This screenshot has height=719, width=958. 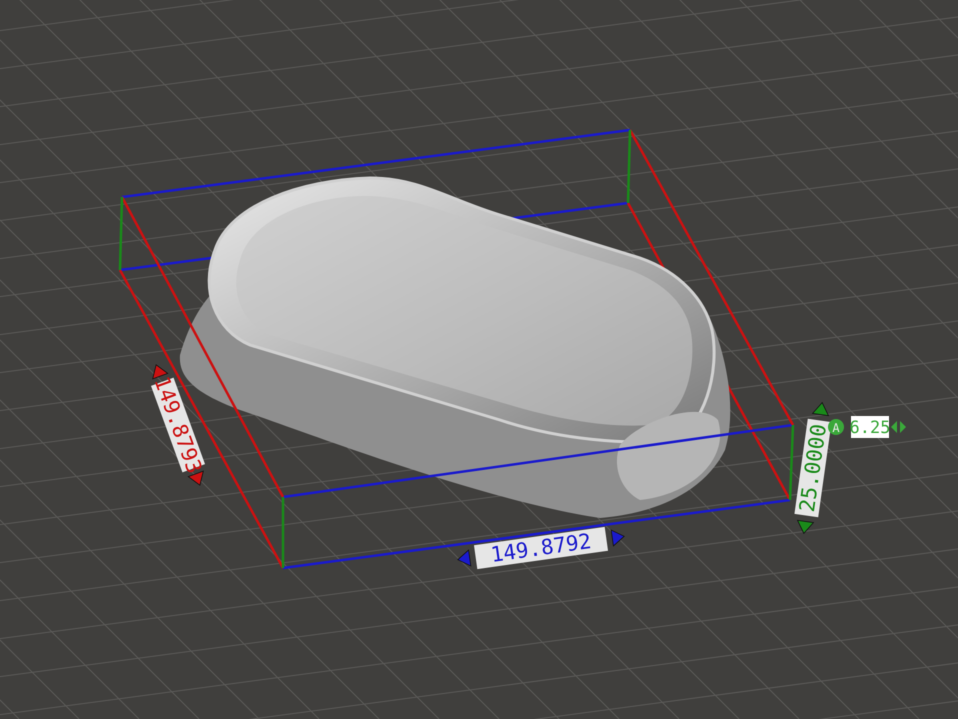 What do you see at coordinates (894, 427) in the screenshot?
I see `decrease-arrow-icon` at bounding box center [894, 427].